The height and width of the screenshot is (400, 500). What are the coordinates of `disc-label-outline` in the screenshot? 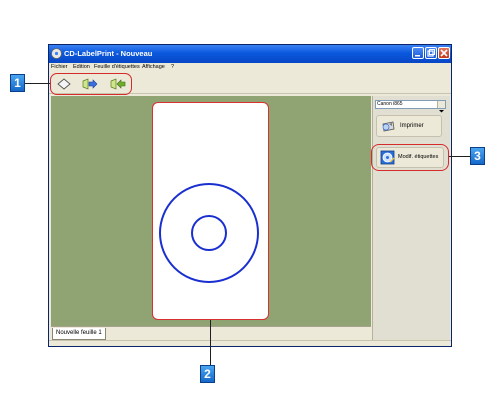 It's located at (210, 211).